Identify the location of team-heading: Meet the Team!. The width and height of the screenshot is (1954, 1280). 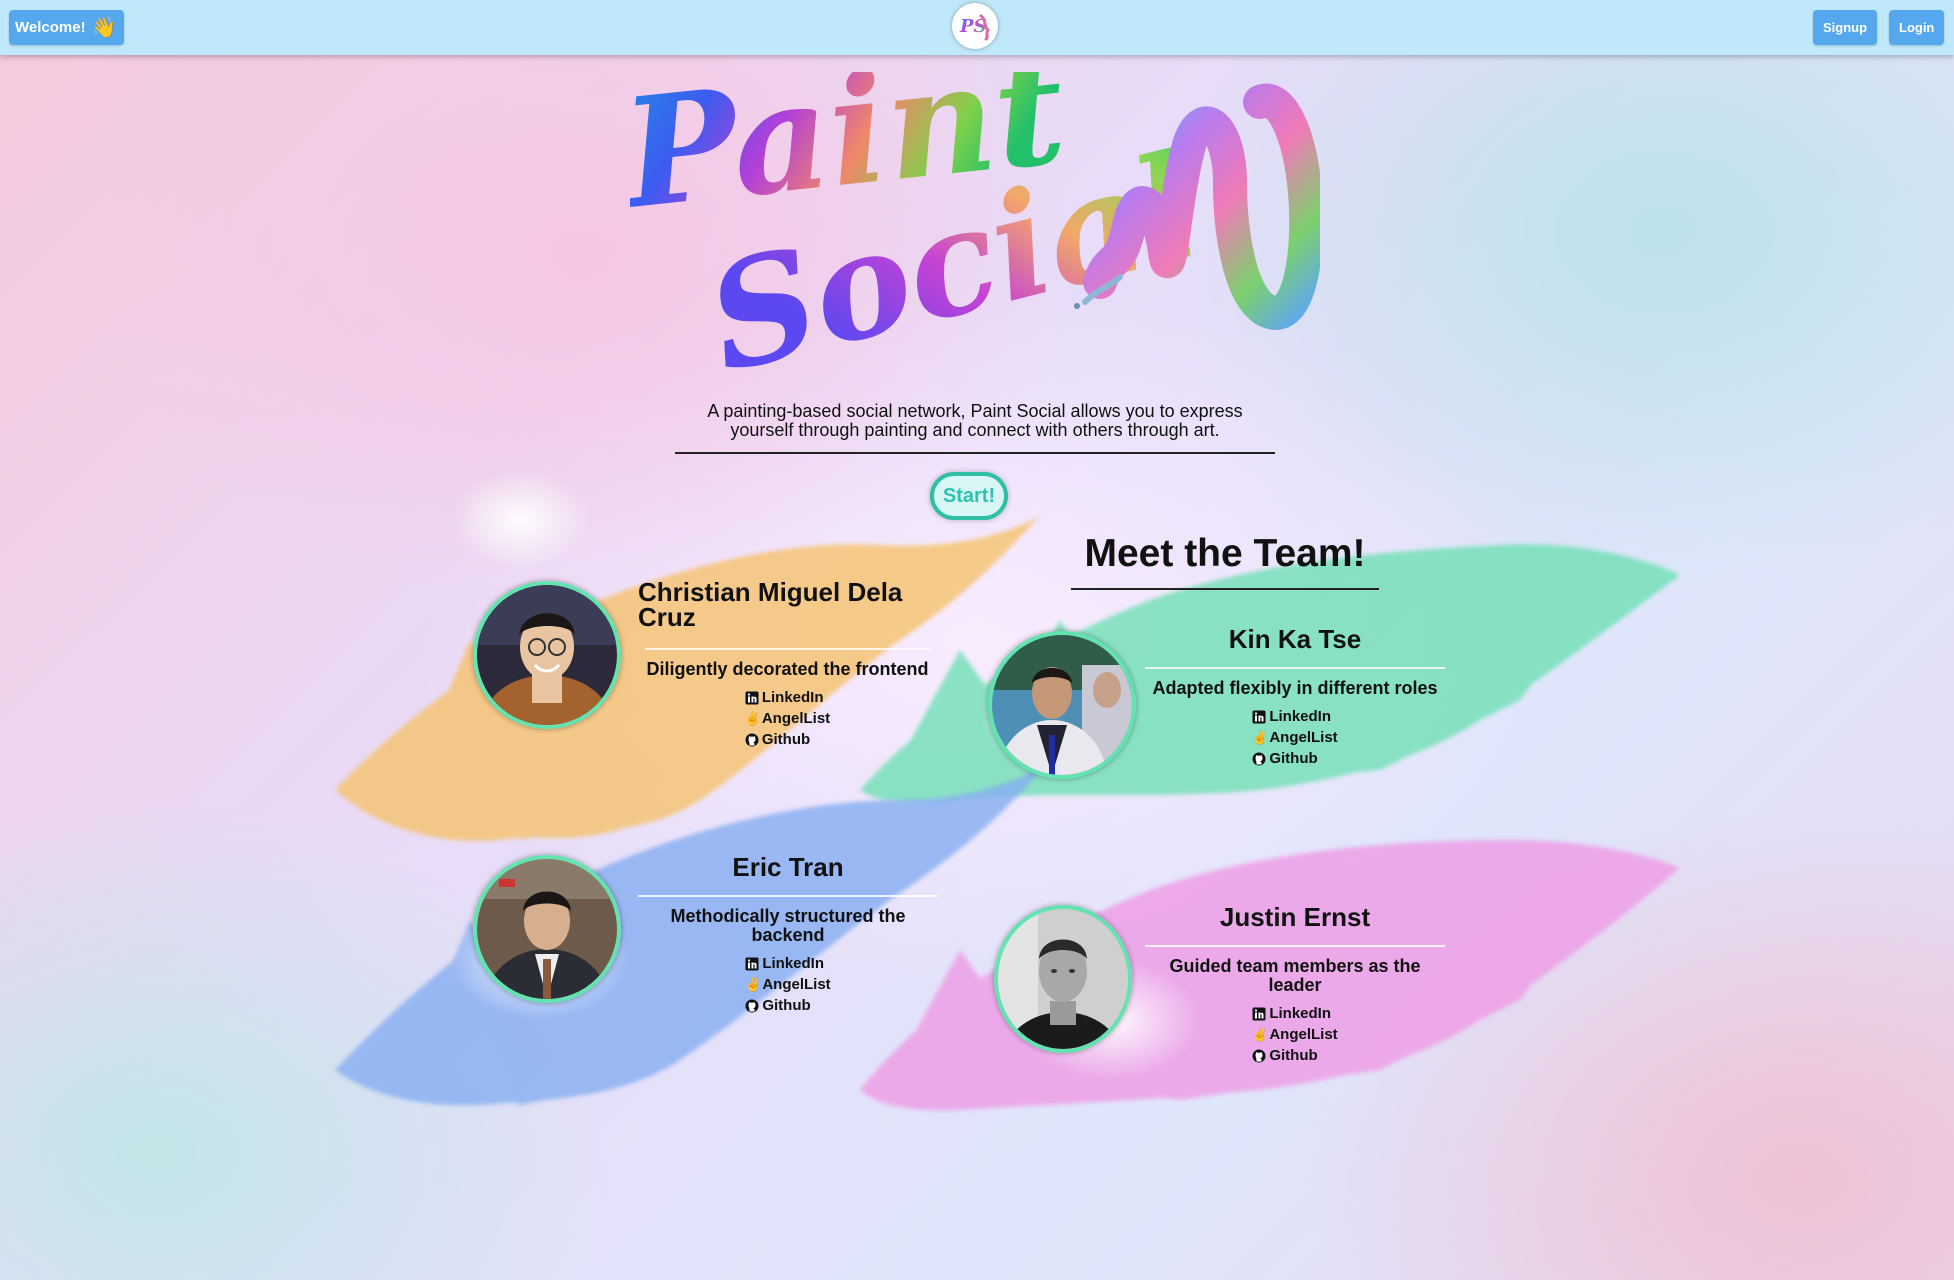
(1225, 553).